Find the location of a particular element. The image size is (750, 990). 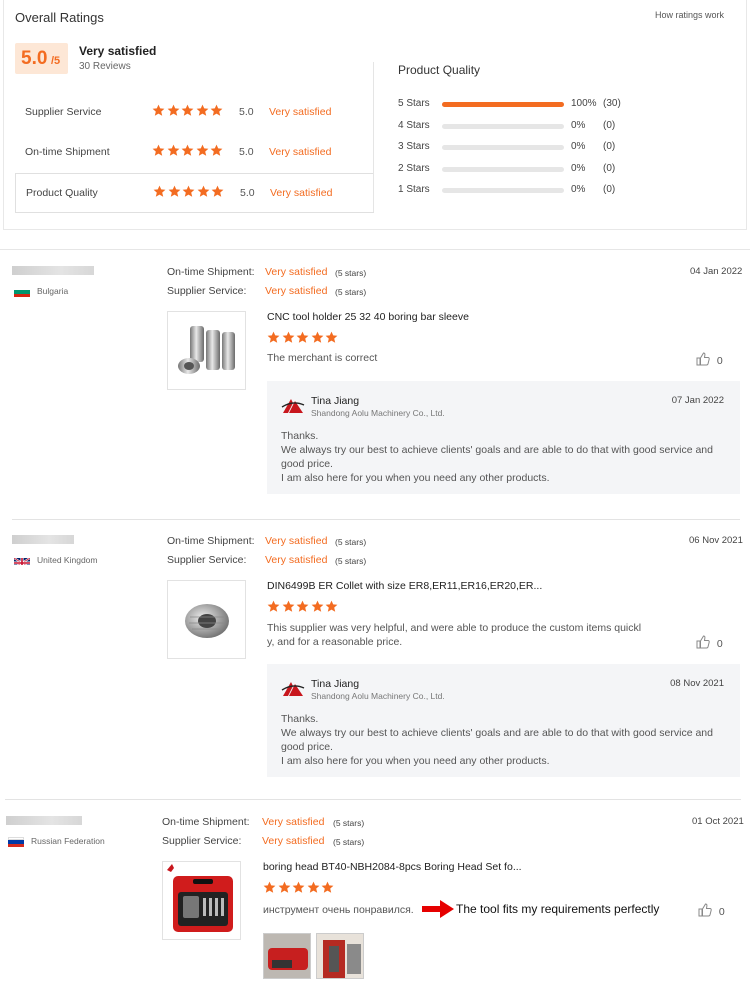

distribution-row: 3 Stars 0% (0) is located at coordinates (518, 147).